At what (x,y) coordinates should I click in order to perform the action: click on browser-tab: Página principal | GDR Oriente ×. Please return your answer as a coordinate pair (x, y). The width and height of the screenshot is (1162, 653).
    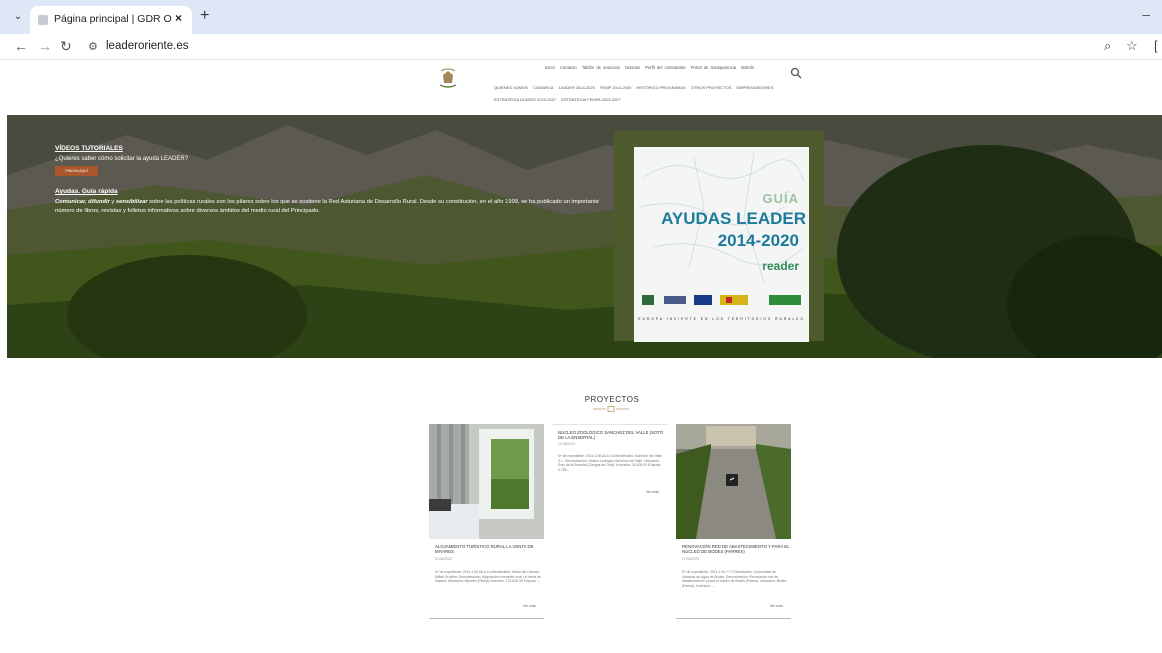
    Looking at the image, I should click on (111, 20).